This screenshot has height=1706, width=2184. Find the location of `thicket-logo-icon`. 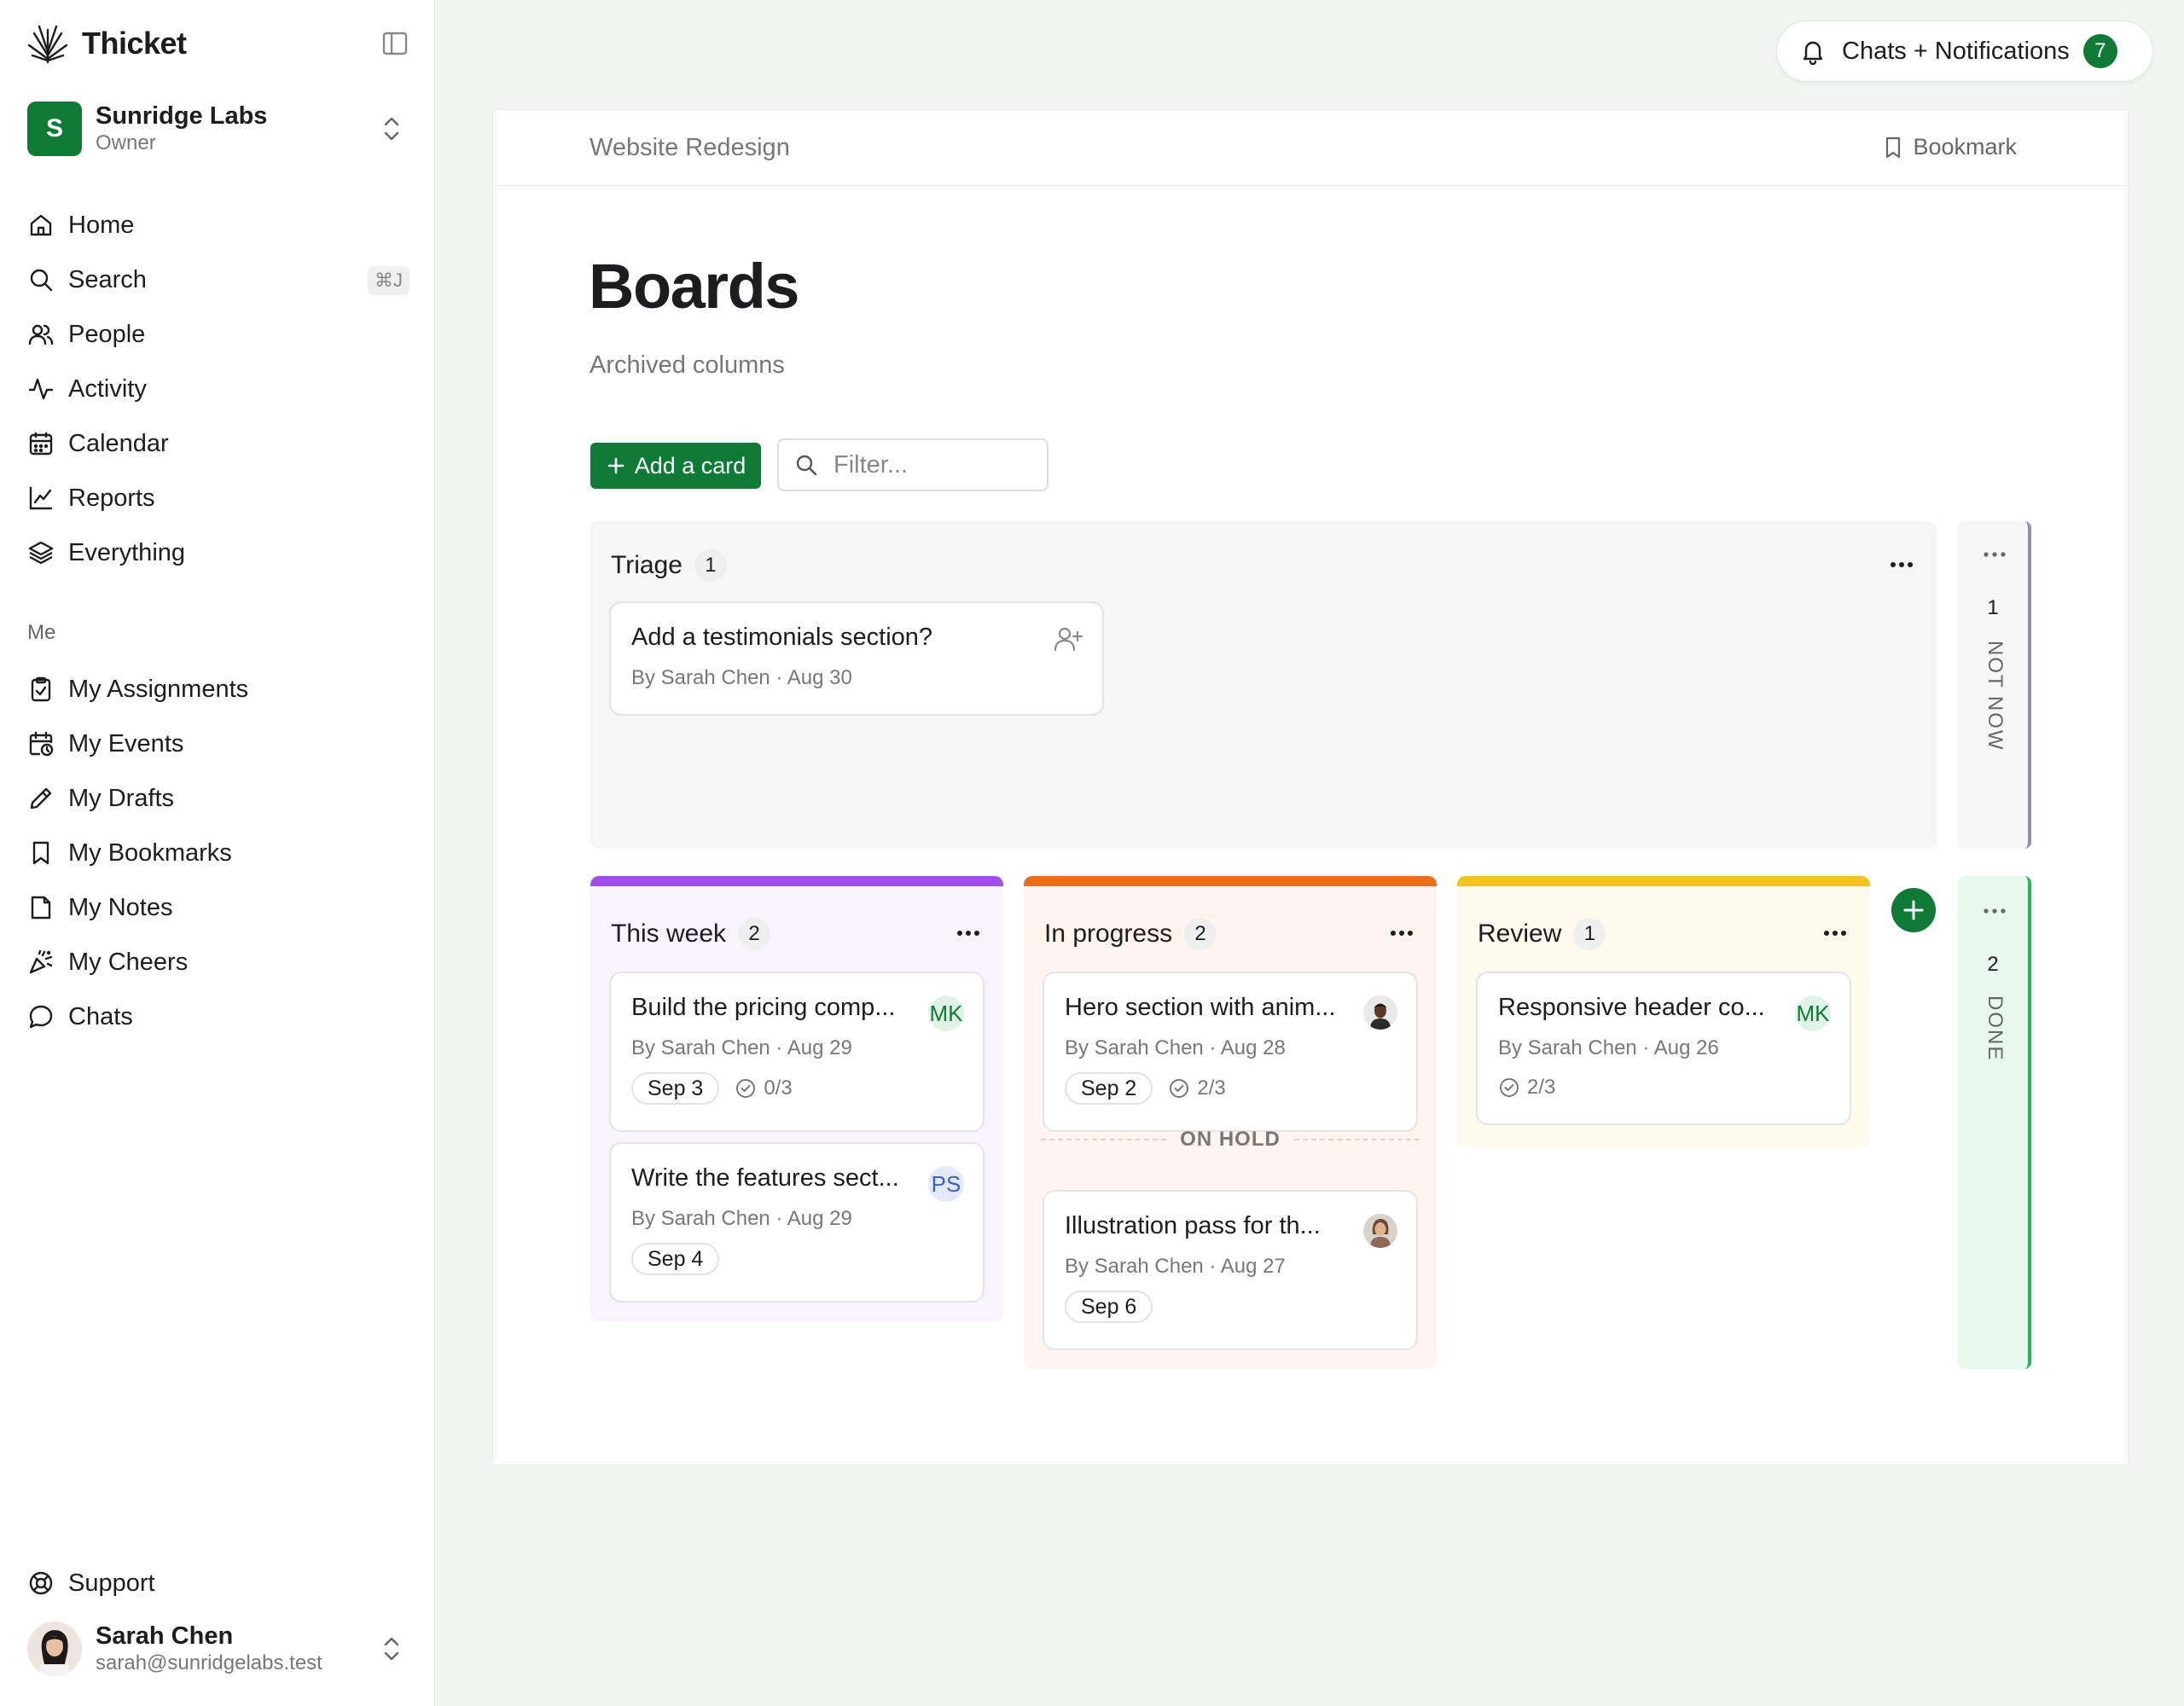

thicket-logo-icon is located at coordinates (47, 44).